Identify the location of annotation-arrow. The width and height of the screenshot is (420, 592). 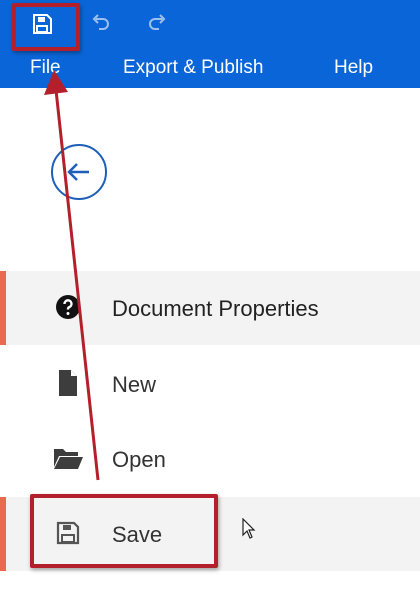
(72, 275).